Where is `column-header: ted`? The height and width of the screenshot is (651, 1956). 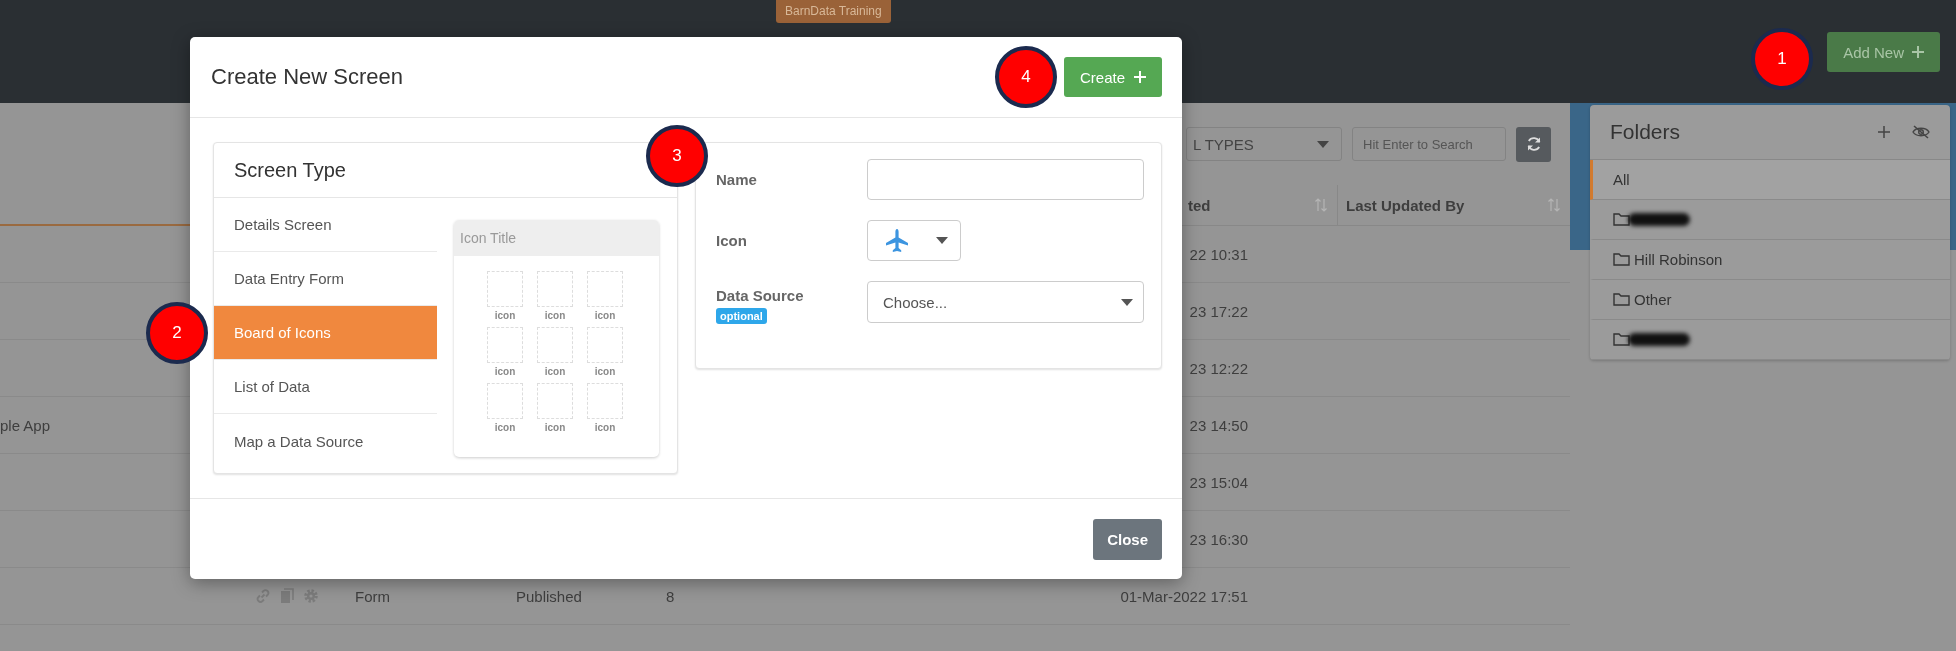 column-header: ted is located at coordinates (1199, 205).